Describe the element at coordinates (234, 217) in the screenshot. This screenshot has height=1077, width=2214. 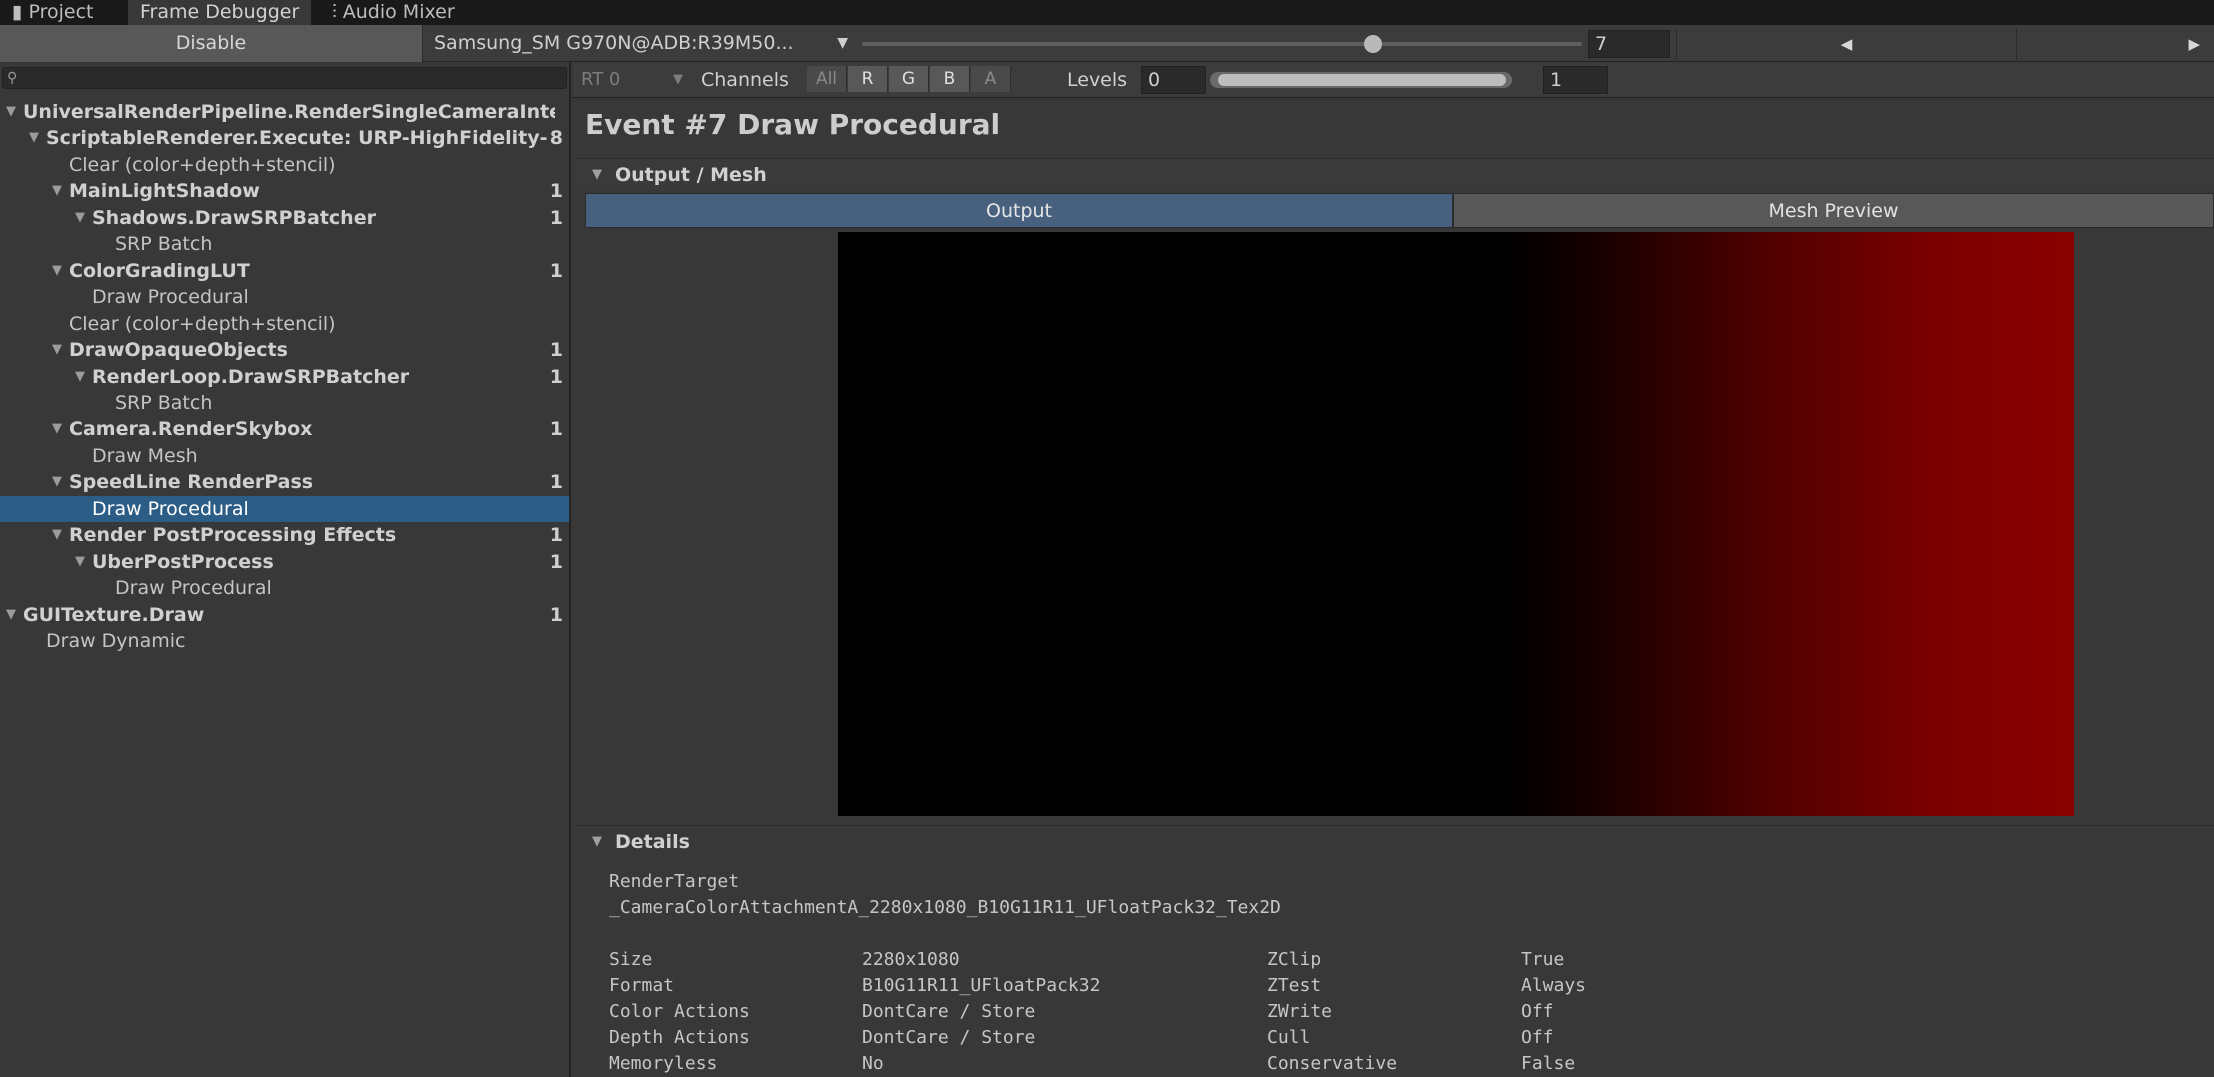
I see `tree-row-label: Shadows.DrawSRPBatcher` at that location.